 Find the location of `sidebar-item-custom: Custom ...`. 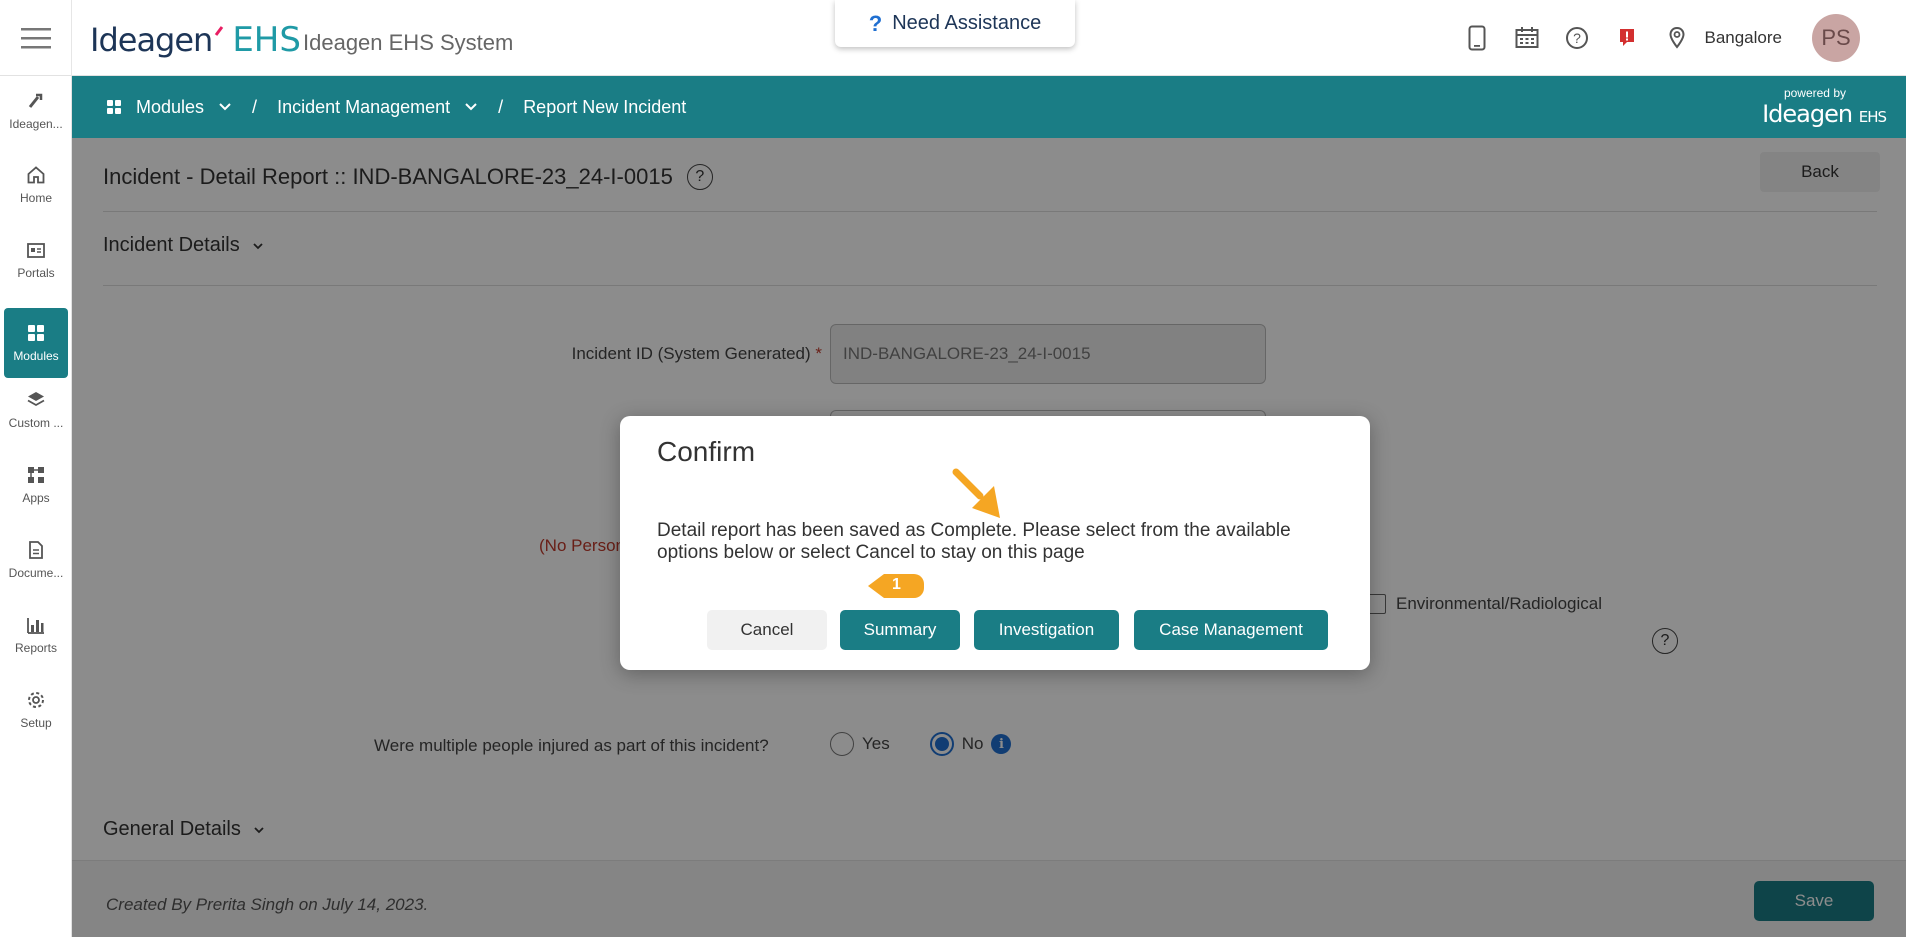

sidebar-item-custom: Custom ... is located at coordinates (36, 410).